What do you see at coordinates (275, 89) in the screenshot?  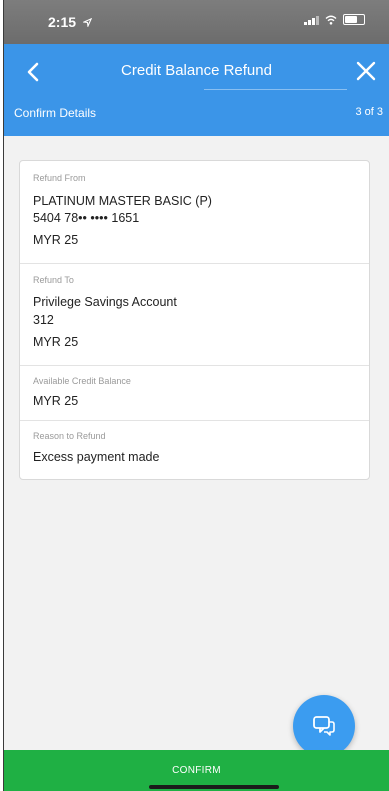 I see `header-divider` at bounding box center [275, 89].